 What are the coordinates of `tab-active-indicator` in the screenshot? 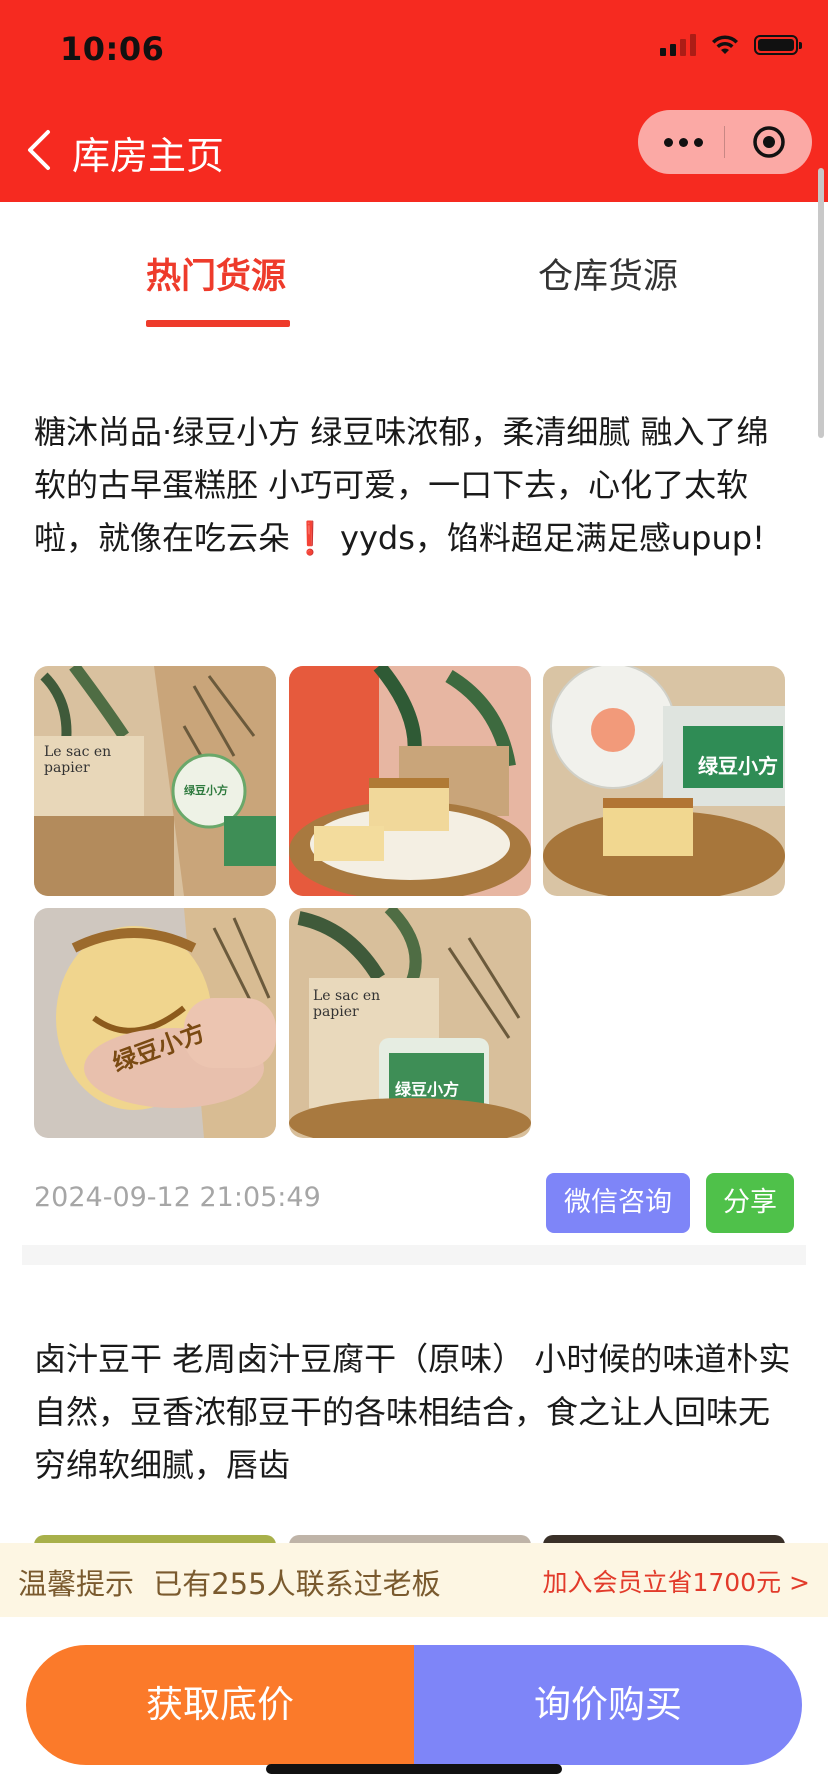 It's located at (218, 323).